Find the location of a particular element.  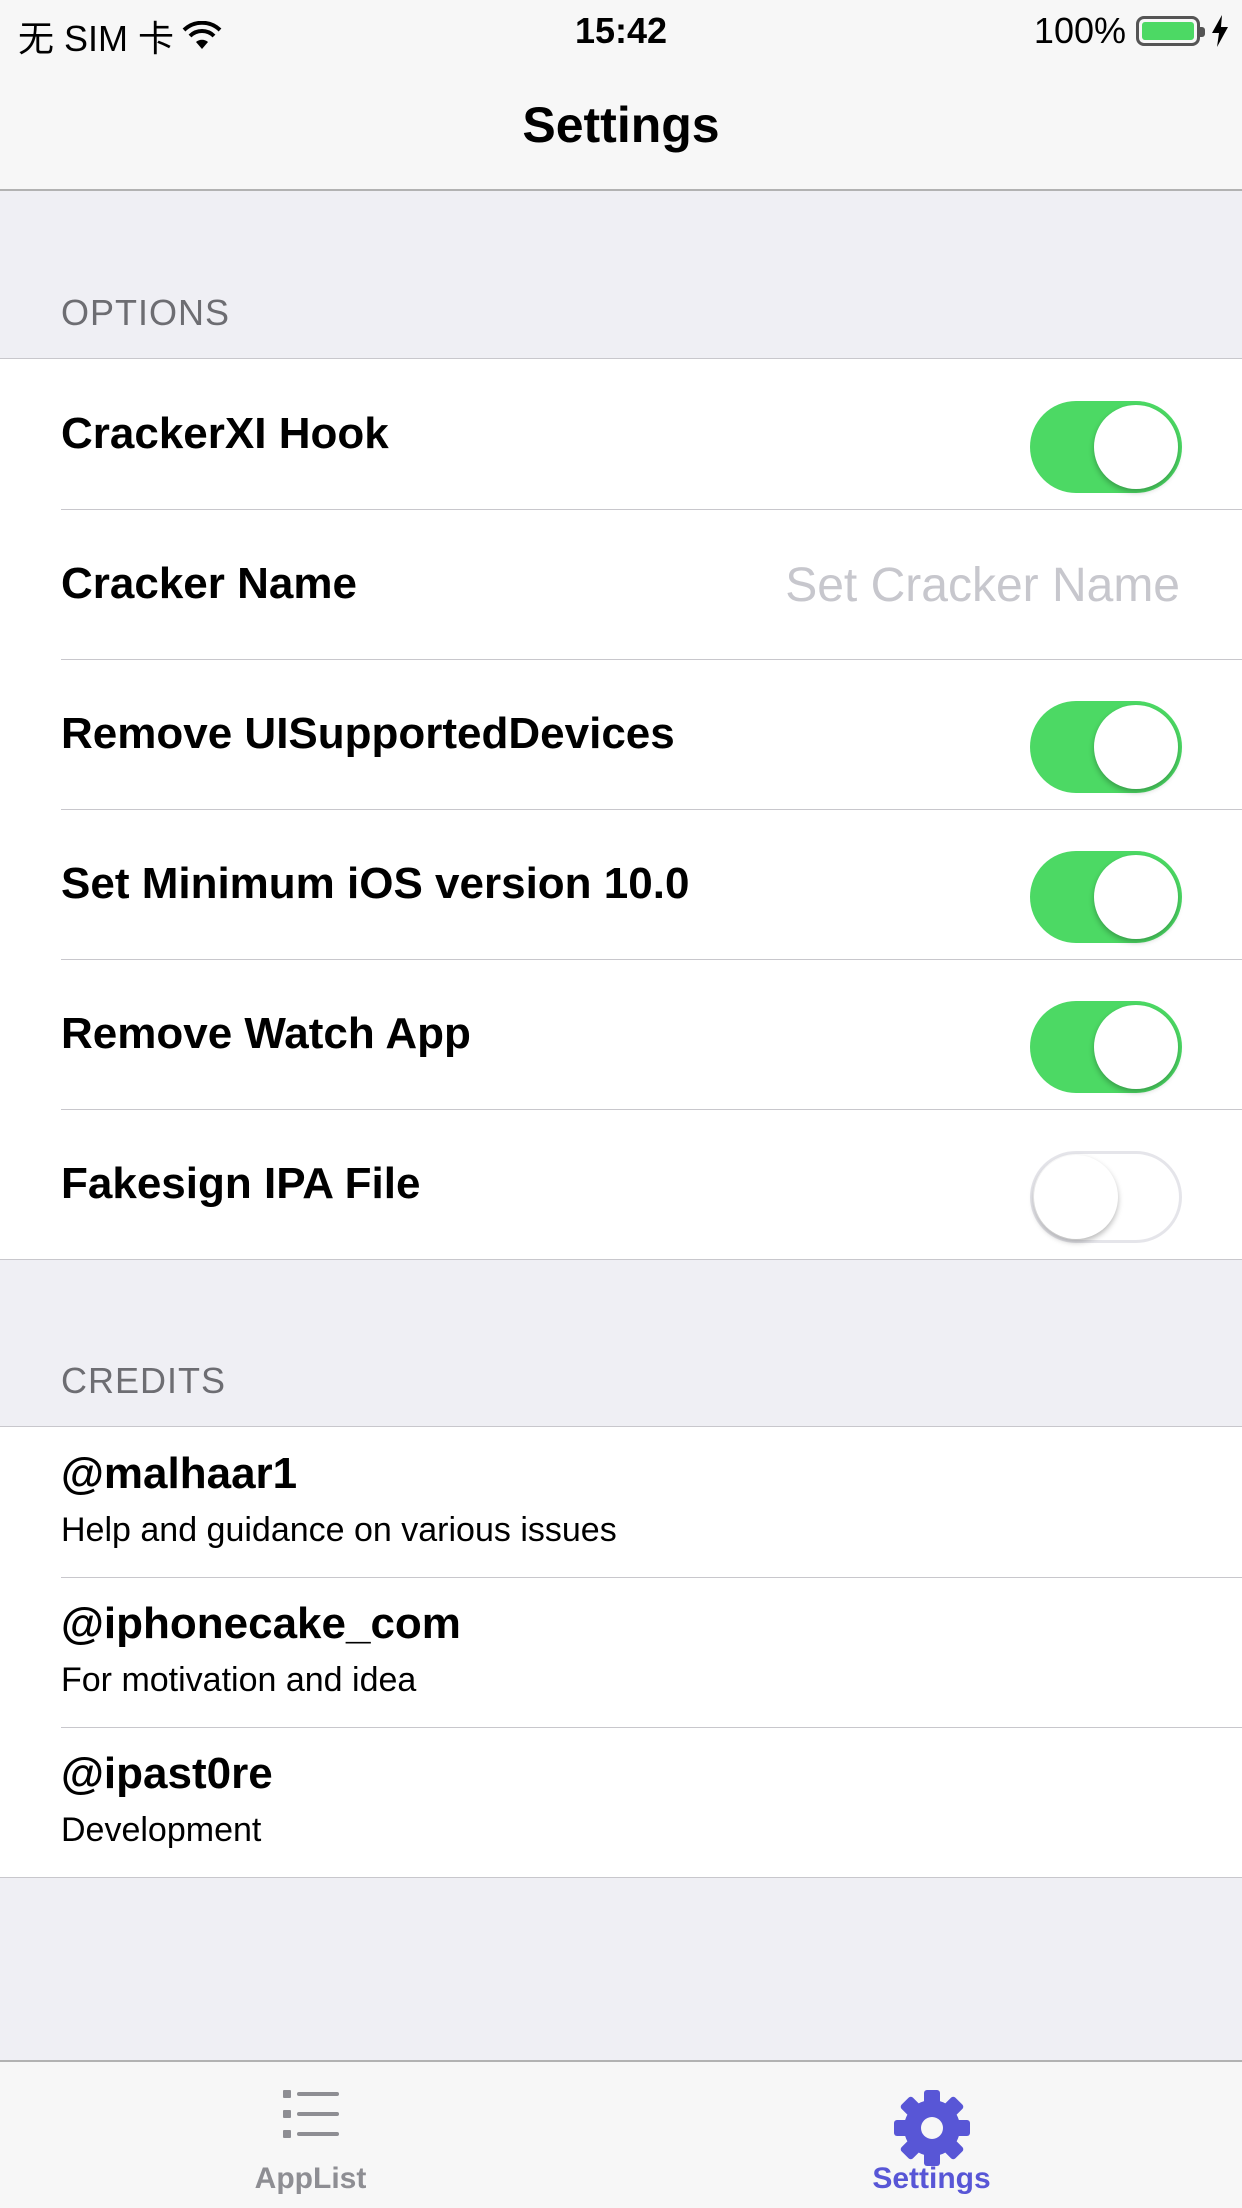

battery-fill is located at coordinates (1168, 31).